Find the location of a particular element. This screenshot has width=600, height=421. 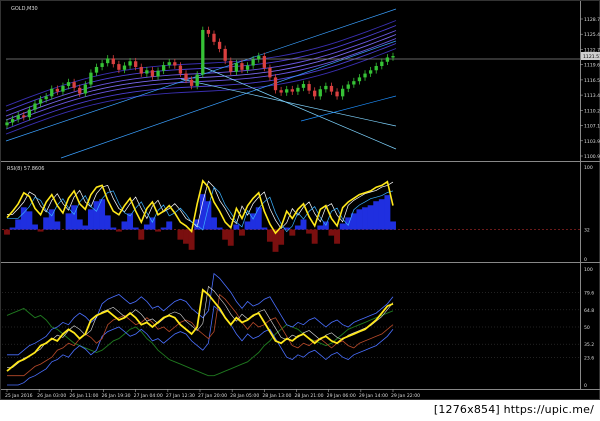

time-tick-label: 28 Jan 13:00 is located at coordinates (276, 396).